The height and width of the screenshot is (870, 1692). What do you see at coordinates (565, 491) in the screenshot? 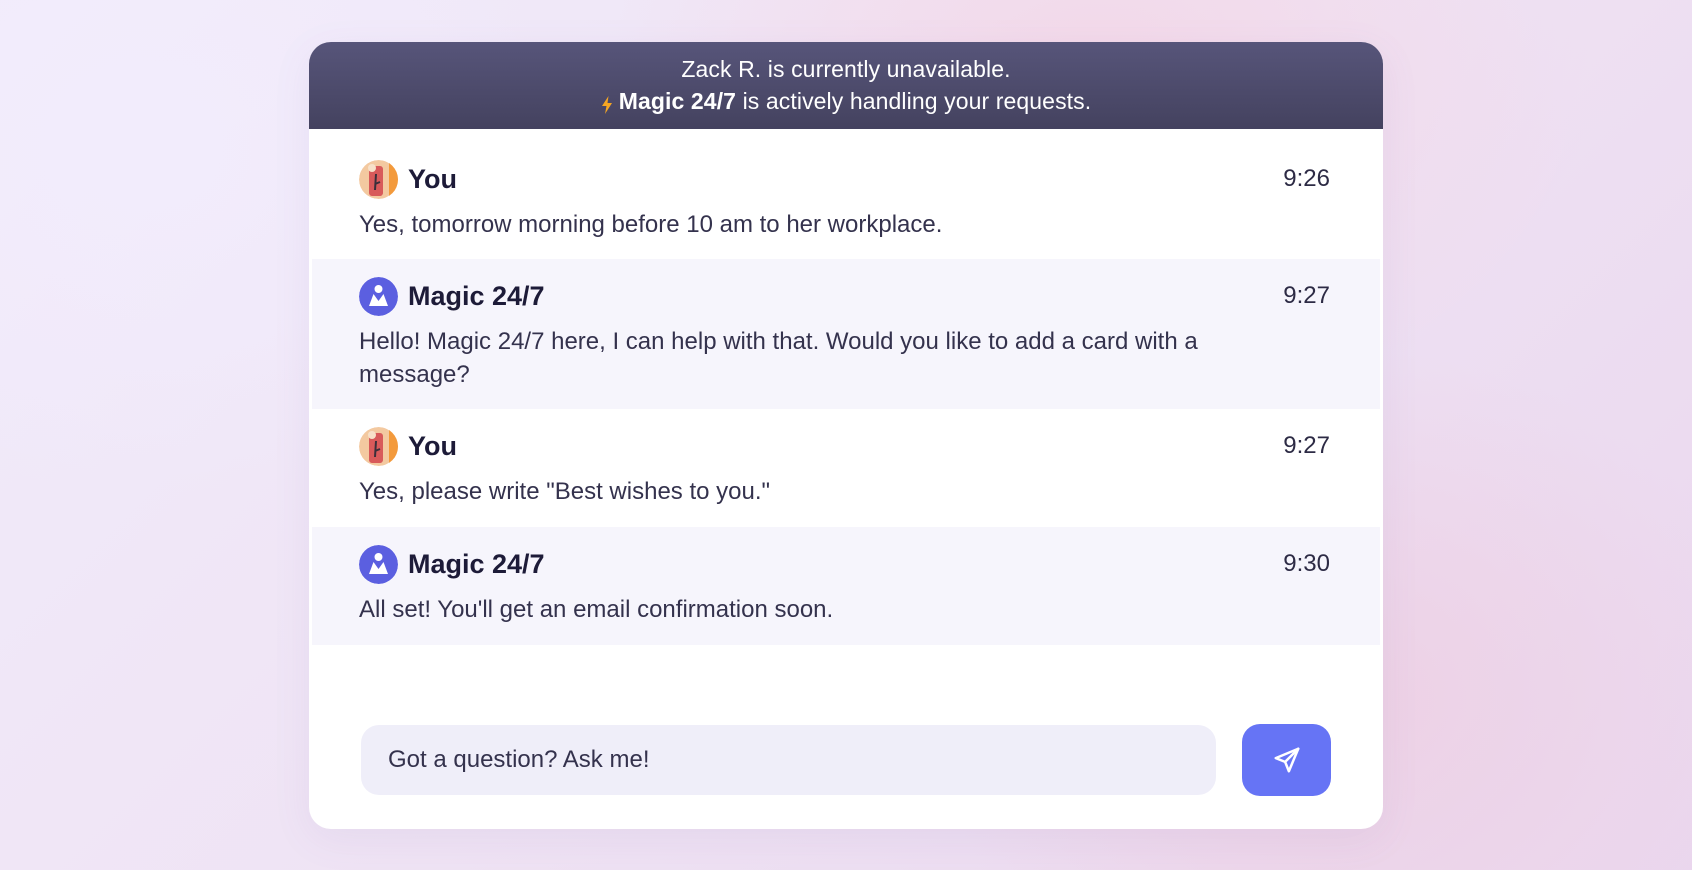
I see `message-text: Yes, please write "Best wishes to you."` at bounding box center [565, 491].